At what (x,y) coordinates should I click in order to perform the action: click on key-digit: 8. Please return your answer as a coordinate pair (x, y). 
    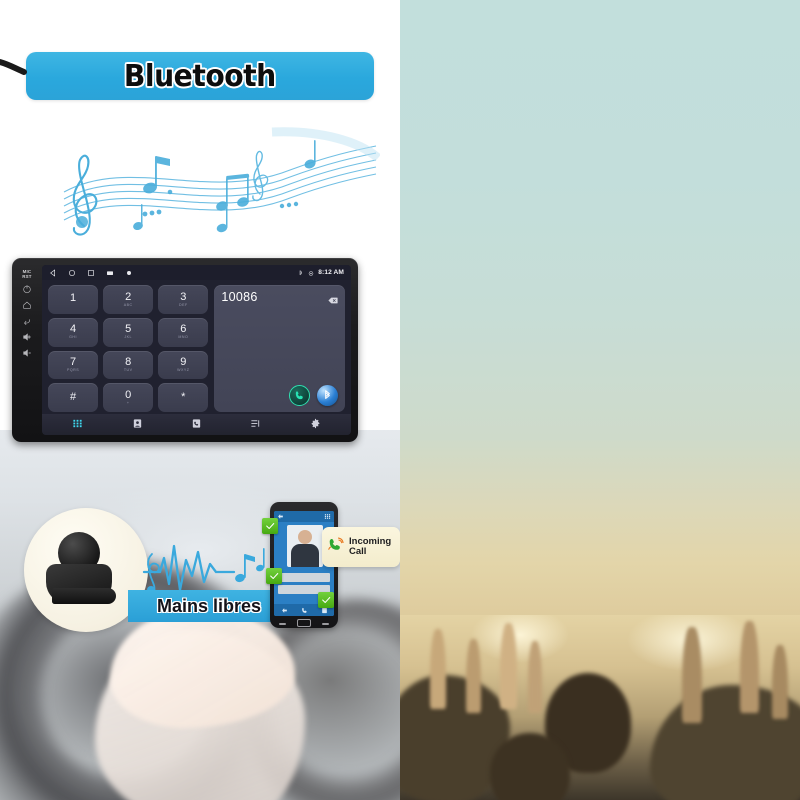
    Looking at the image, I should click on (128, 362).